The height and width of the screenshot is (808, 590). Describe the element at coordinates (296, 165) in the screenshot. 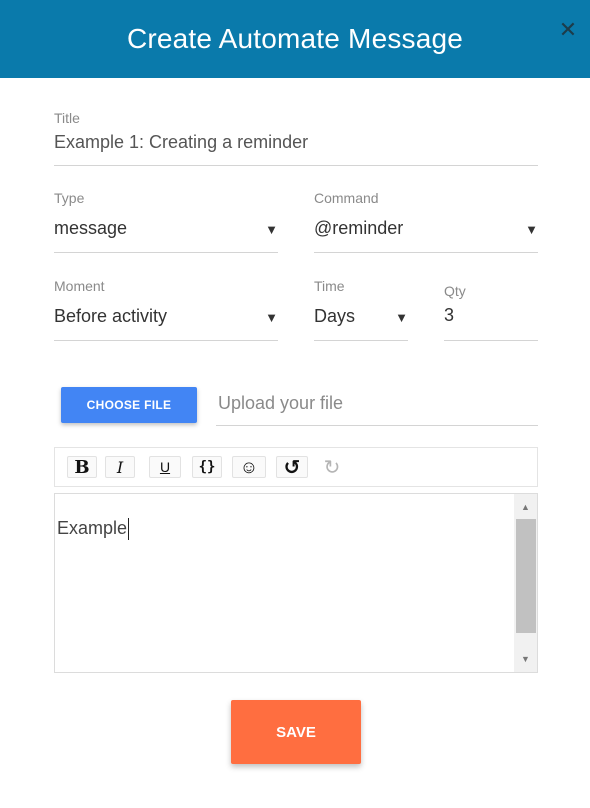

I see `title-underline` at that location.